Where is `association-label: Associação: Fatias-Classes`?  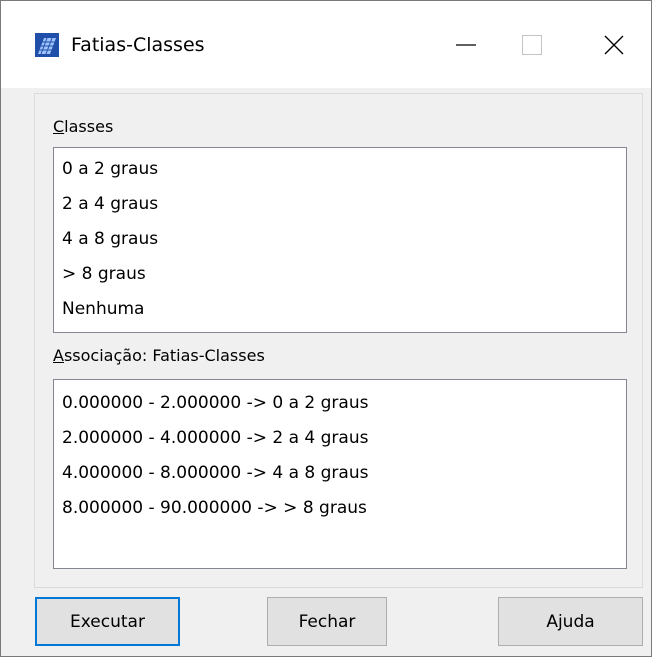
association-label: Associação: Fatias-Classes is located at coordinates (159, 355).